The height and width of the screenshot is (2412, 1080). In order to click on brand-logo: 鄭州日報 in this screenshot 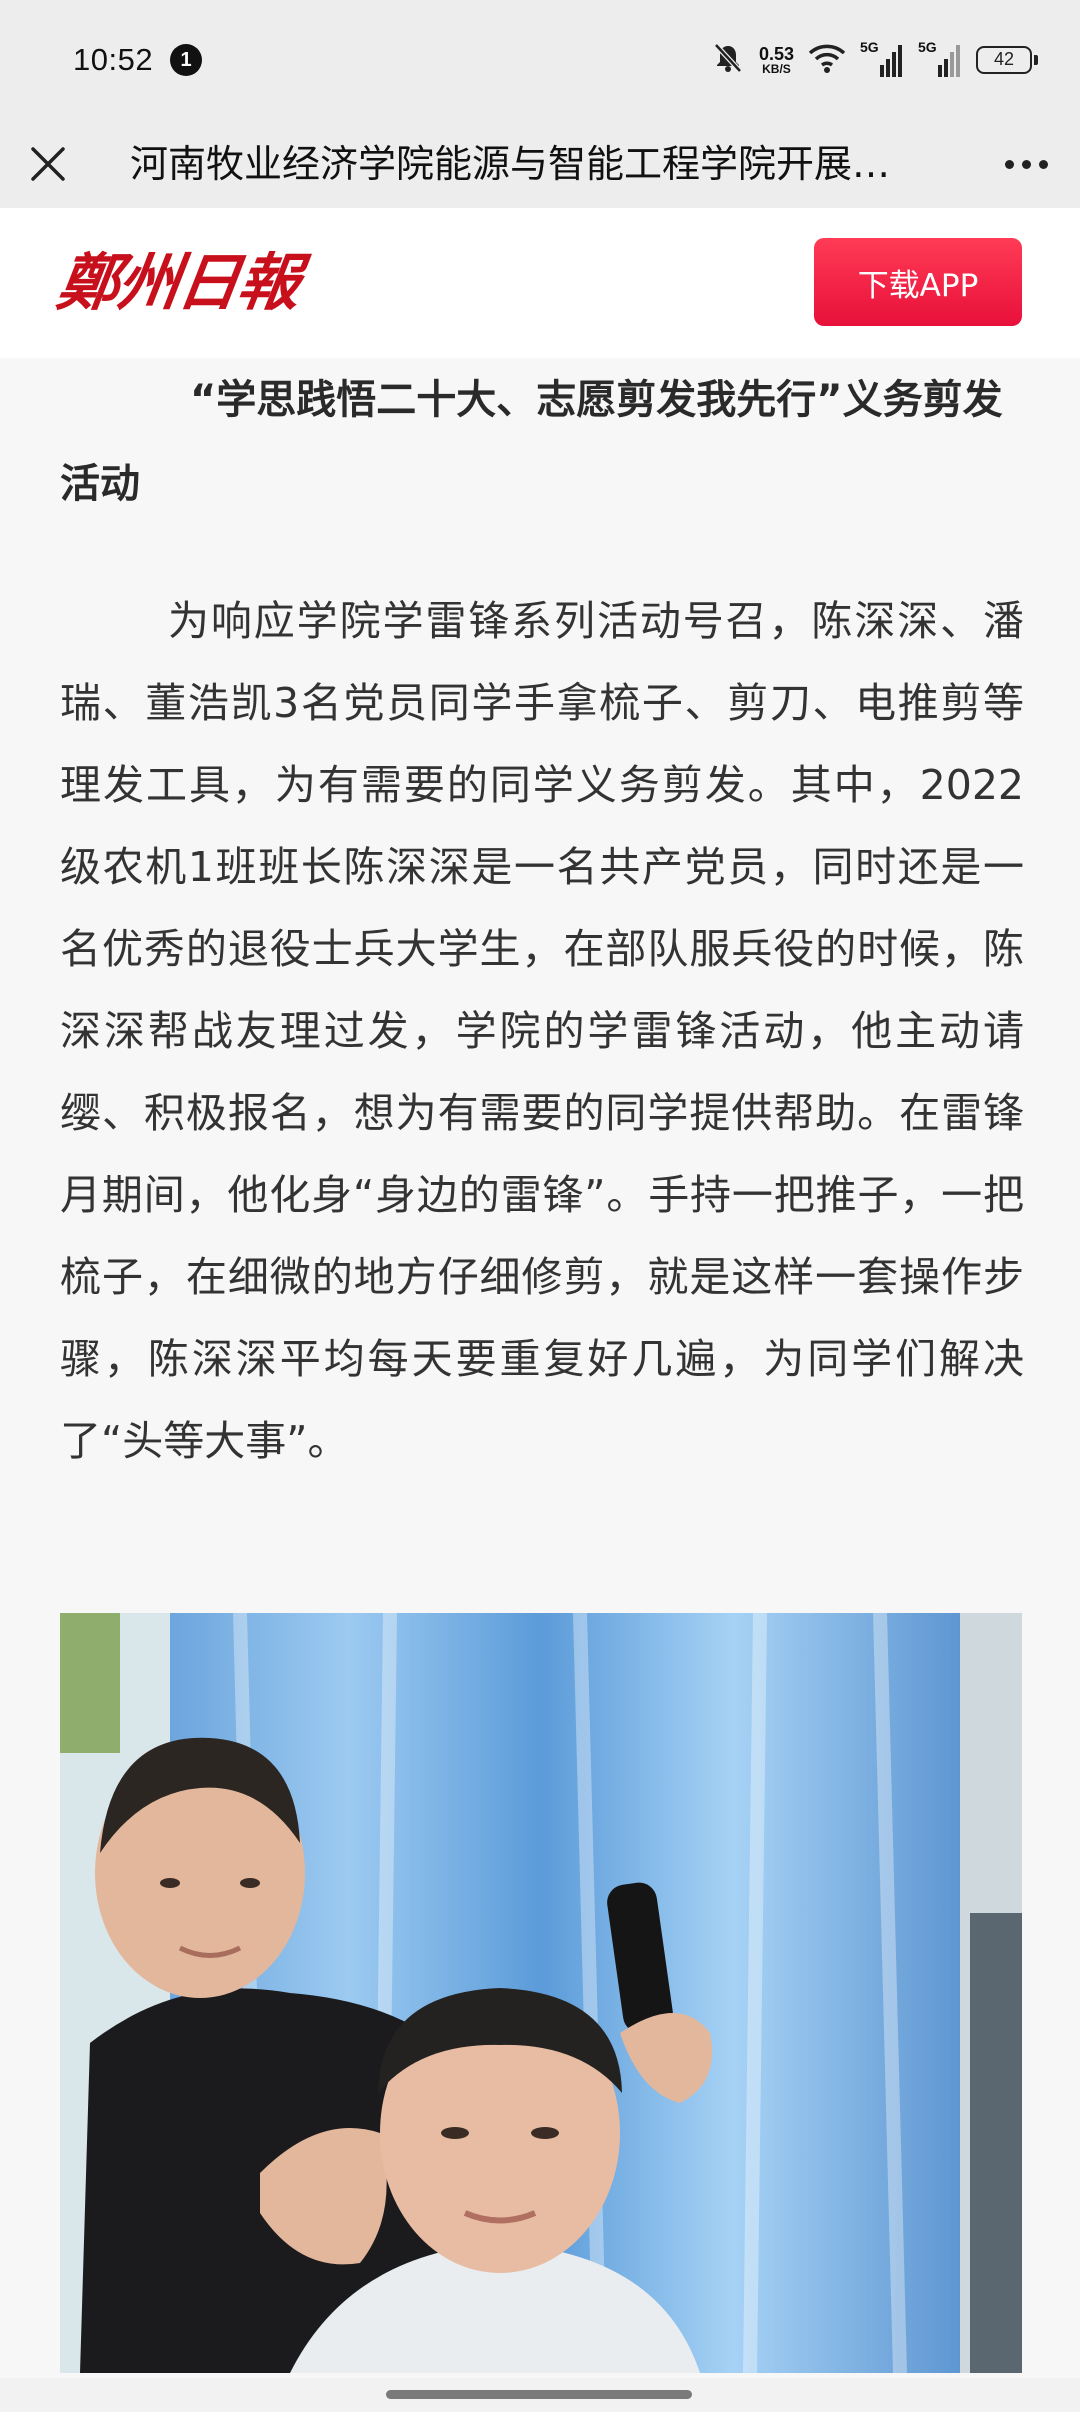, I will do `click(178, 282)`.